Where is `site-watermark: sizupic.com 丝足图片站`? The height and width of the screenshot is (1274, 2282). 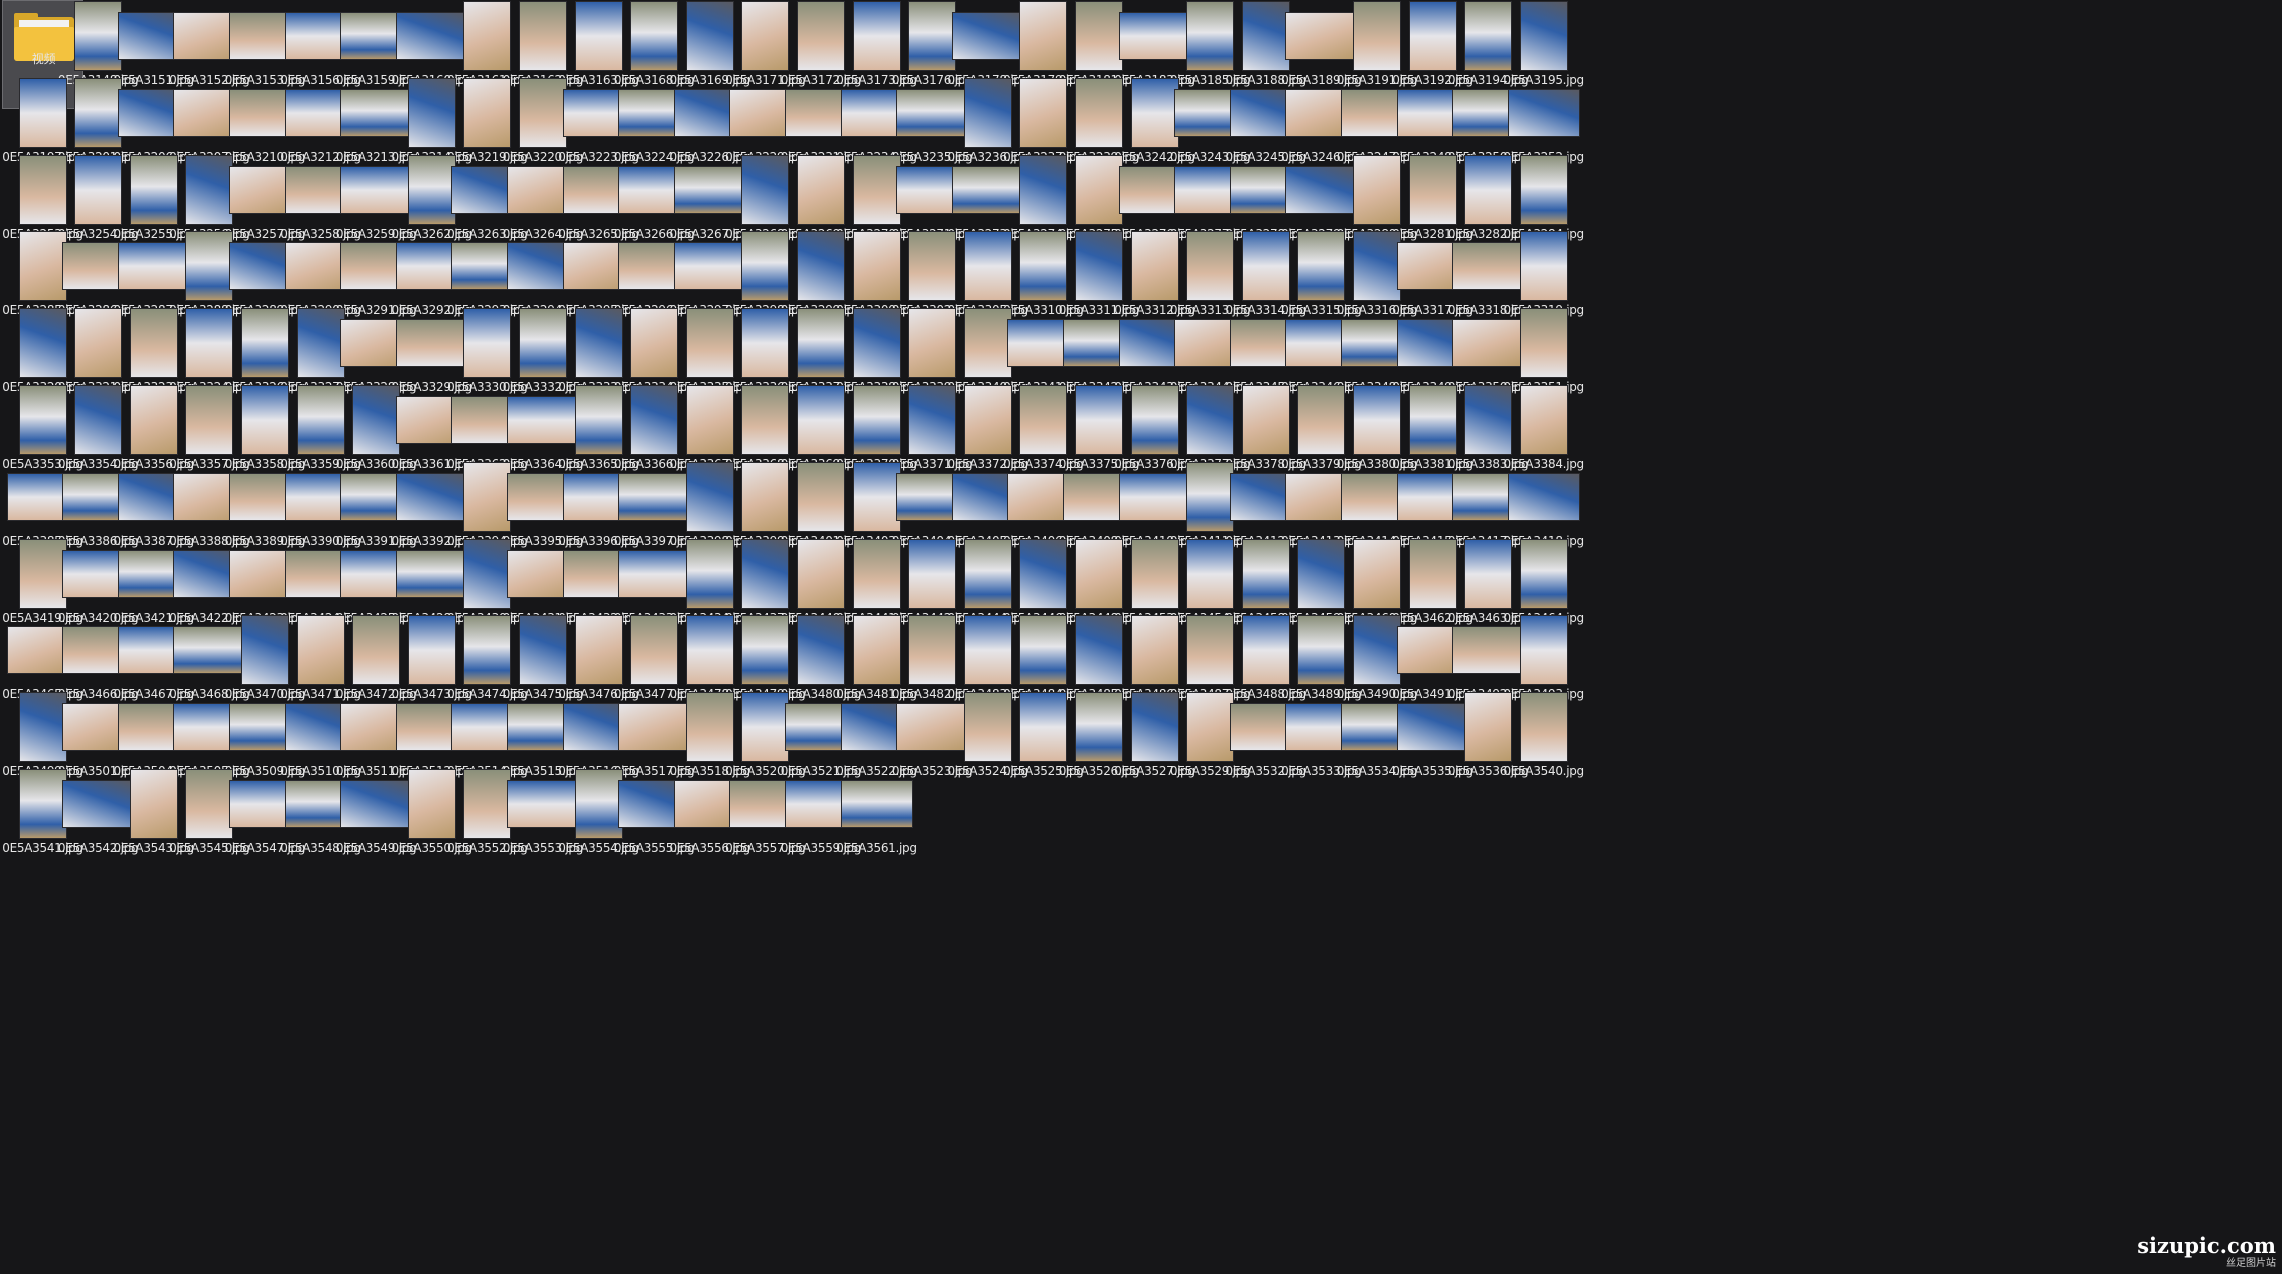 site-watermark: sizupic.com 丝足图片站 is located at coordinates (2206, 1251).